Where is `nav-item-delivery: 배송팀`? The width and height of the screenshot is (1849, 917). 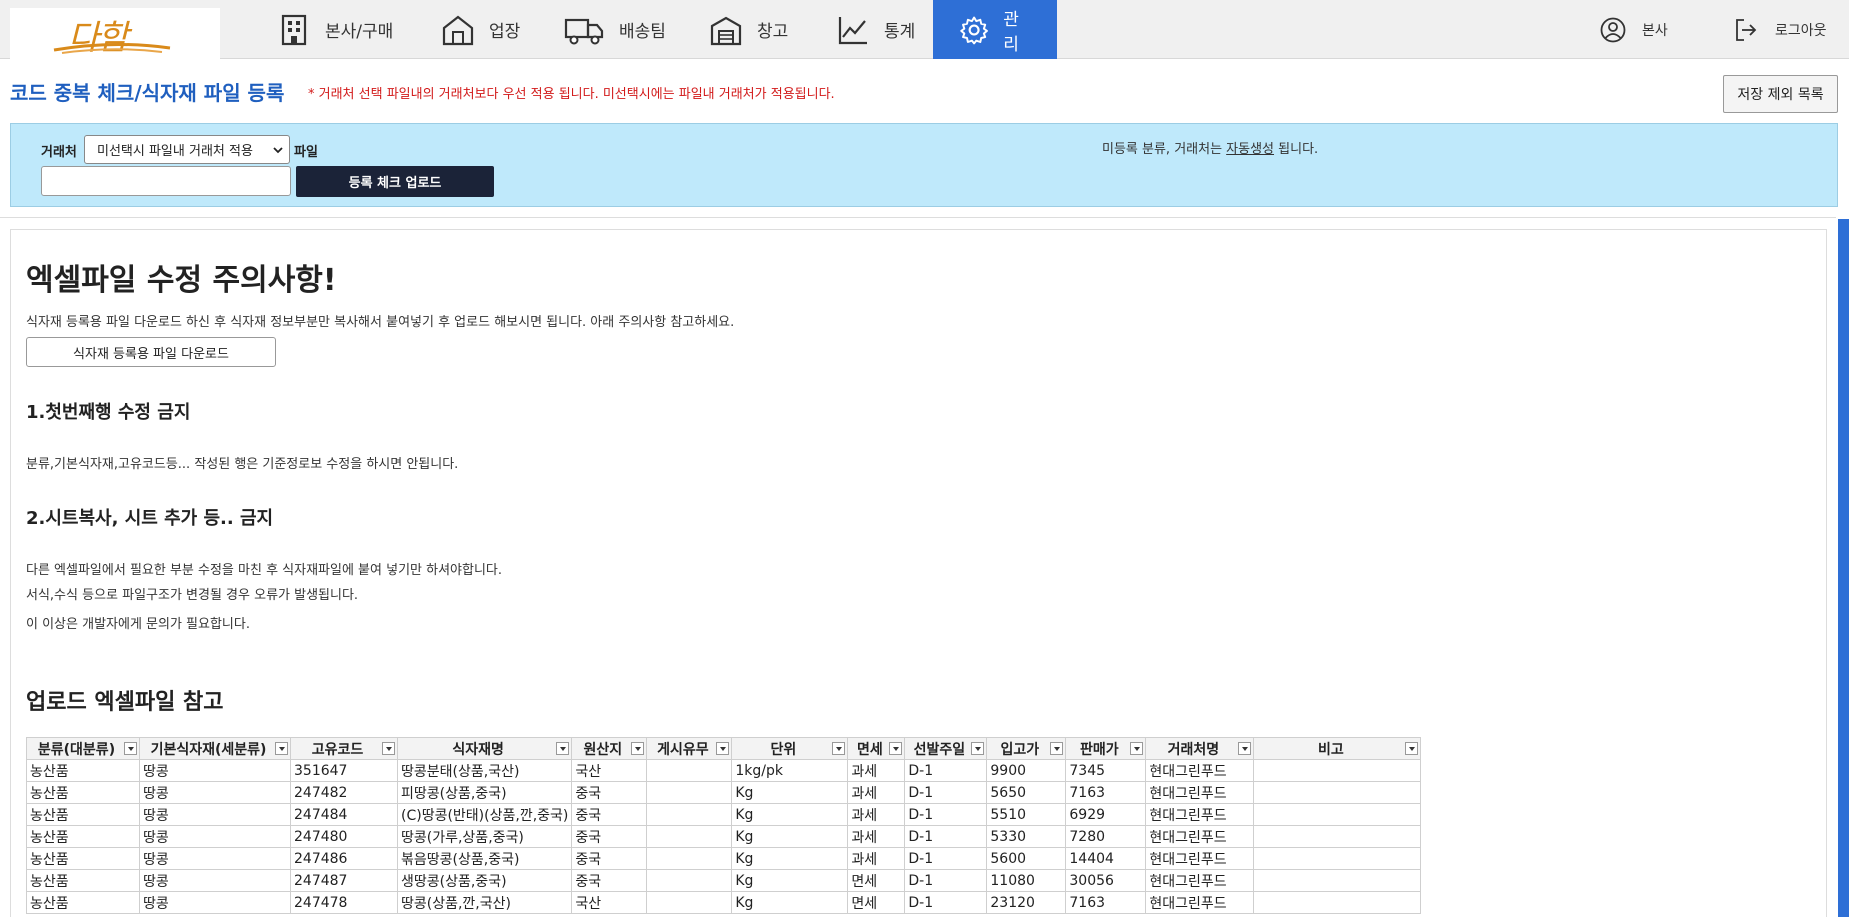 nav-item-delivery: 배송팀 is located at coordinates (614, 29).